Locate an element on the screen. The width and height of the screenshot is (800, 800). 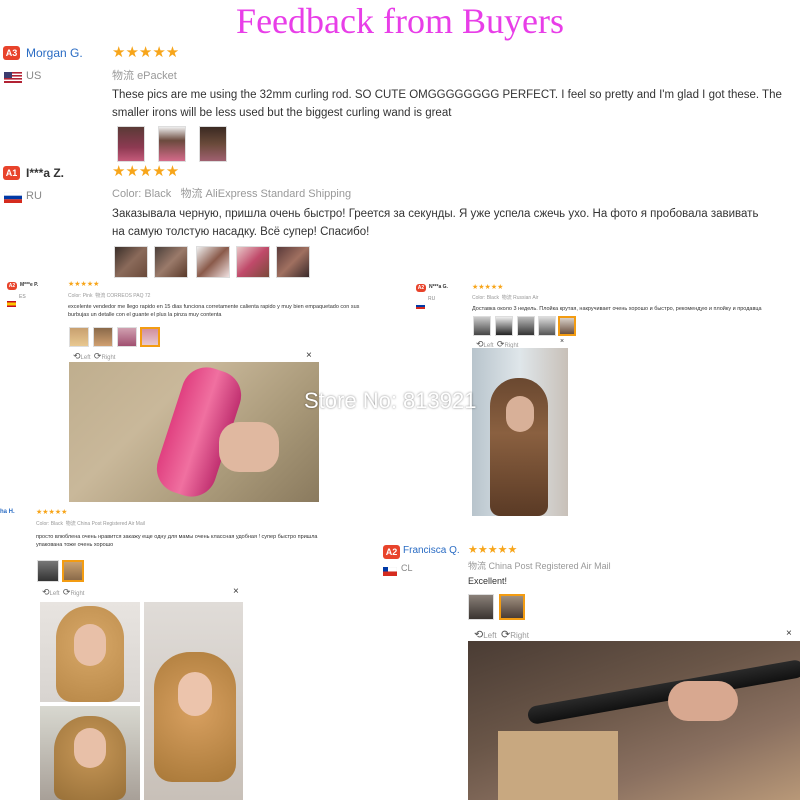
order-info: Color: Pink 物流 CORREOS PAQ 72 is located at coordinates (109, 295).